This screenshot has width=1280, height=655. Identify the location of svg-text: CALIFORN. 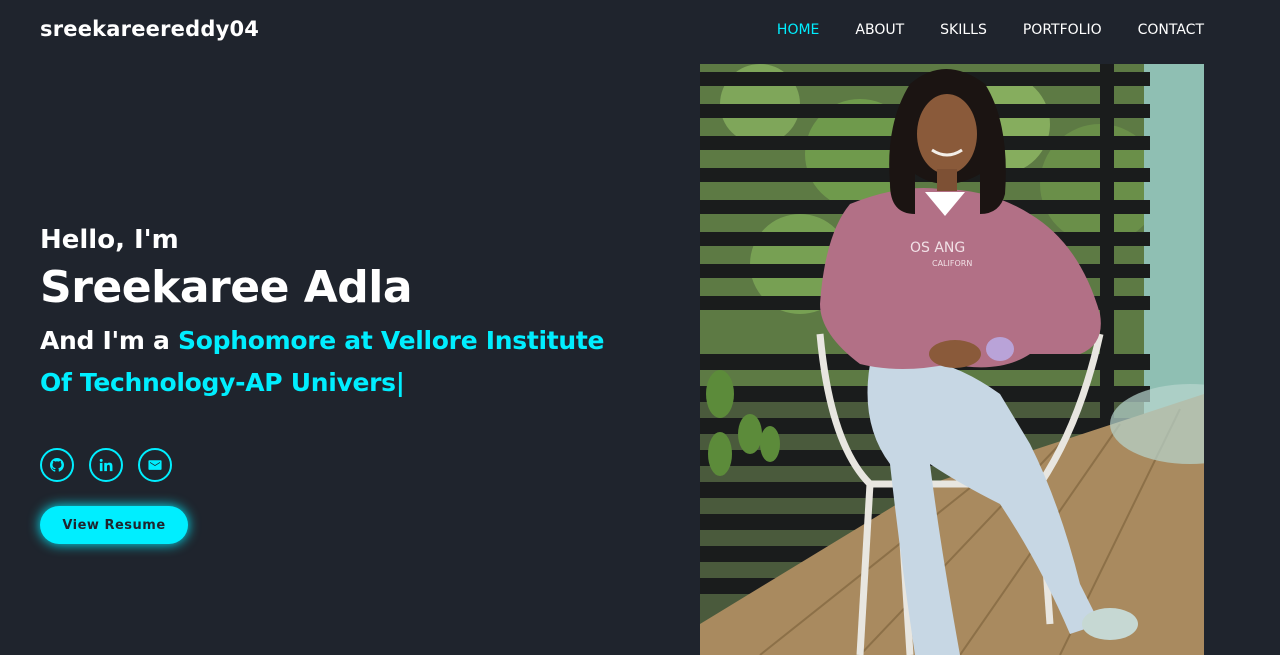
(952, 263).